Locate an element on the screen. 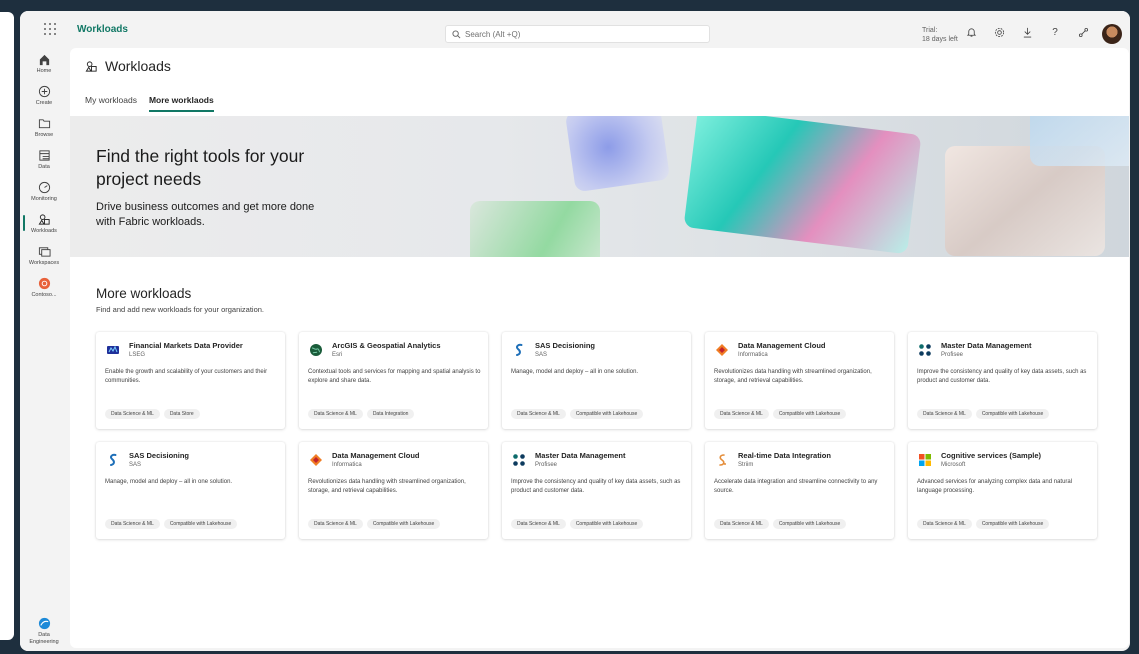 The height and width of the screenshot is (654, 1139). download-icon is located at coordinates (1027, 32).